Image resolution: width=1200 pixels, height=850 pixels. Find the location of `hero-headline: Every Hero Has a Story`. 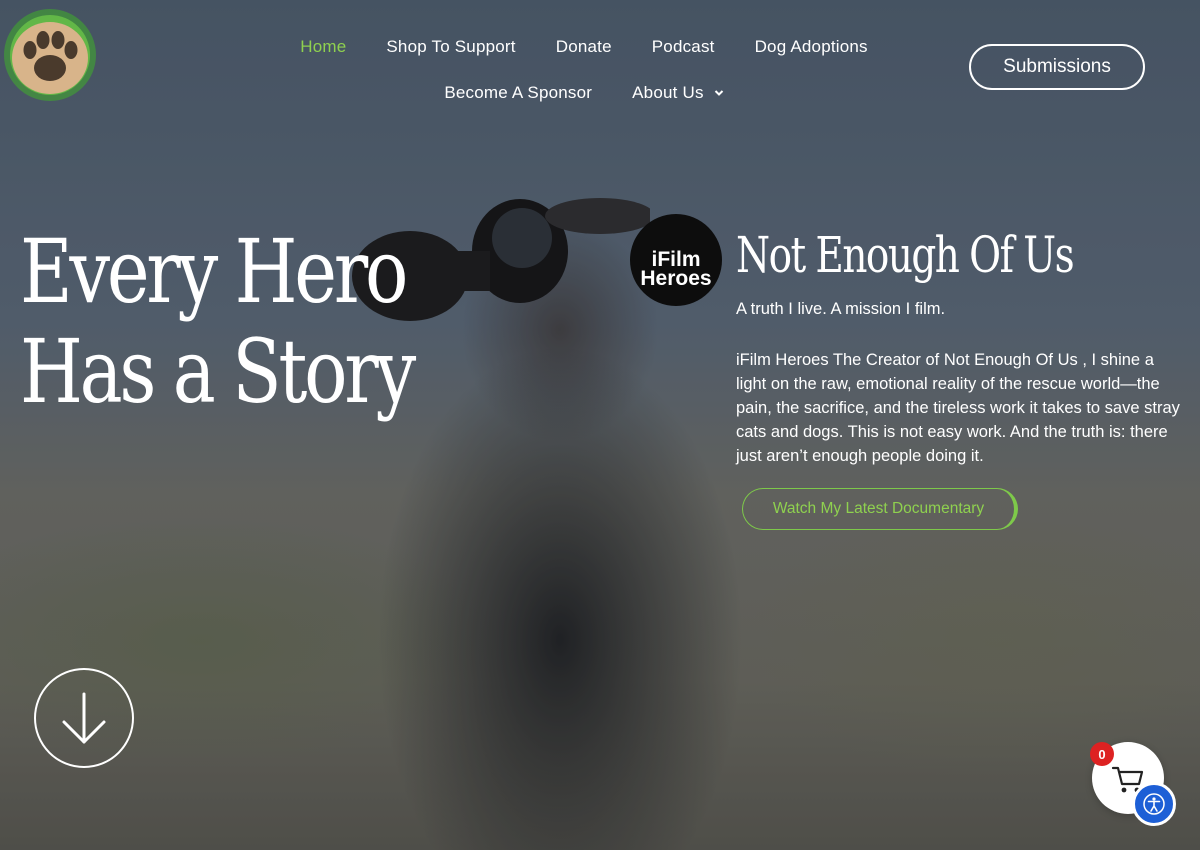

hero-headline: Every Hero Has a Story is located at coordinates (233, 322).